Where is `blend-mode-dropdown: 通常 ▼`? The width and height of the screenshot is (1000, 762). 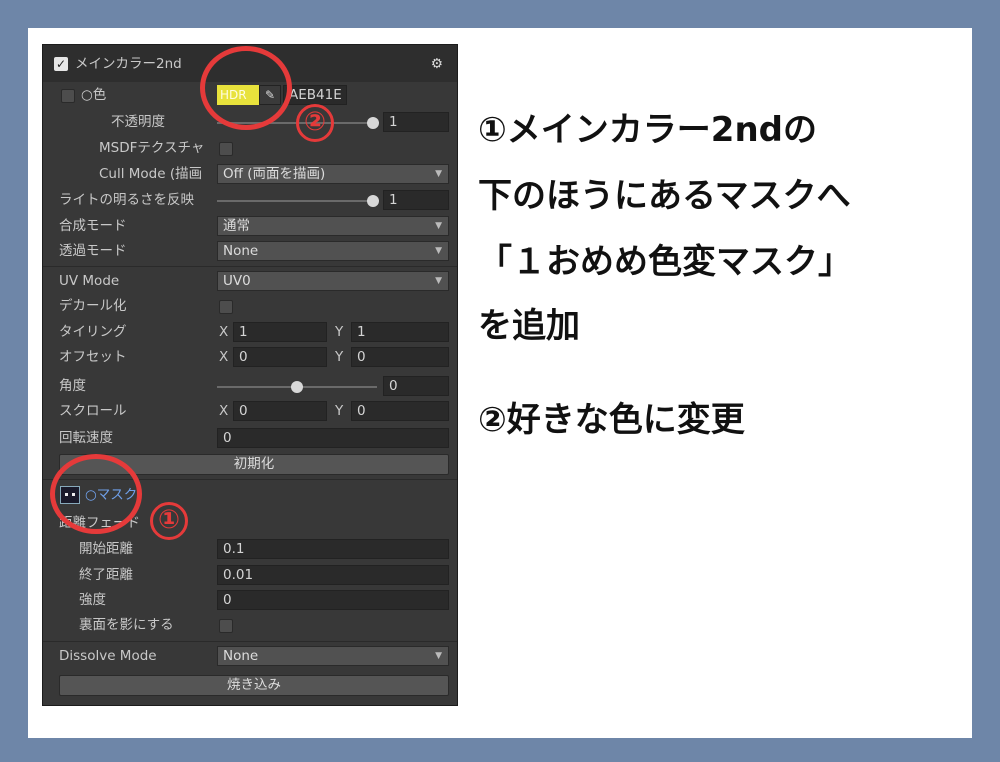
blend-mode-dropdown: 通常 ▼ is located at coordinates (333, 226).